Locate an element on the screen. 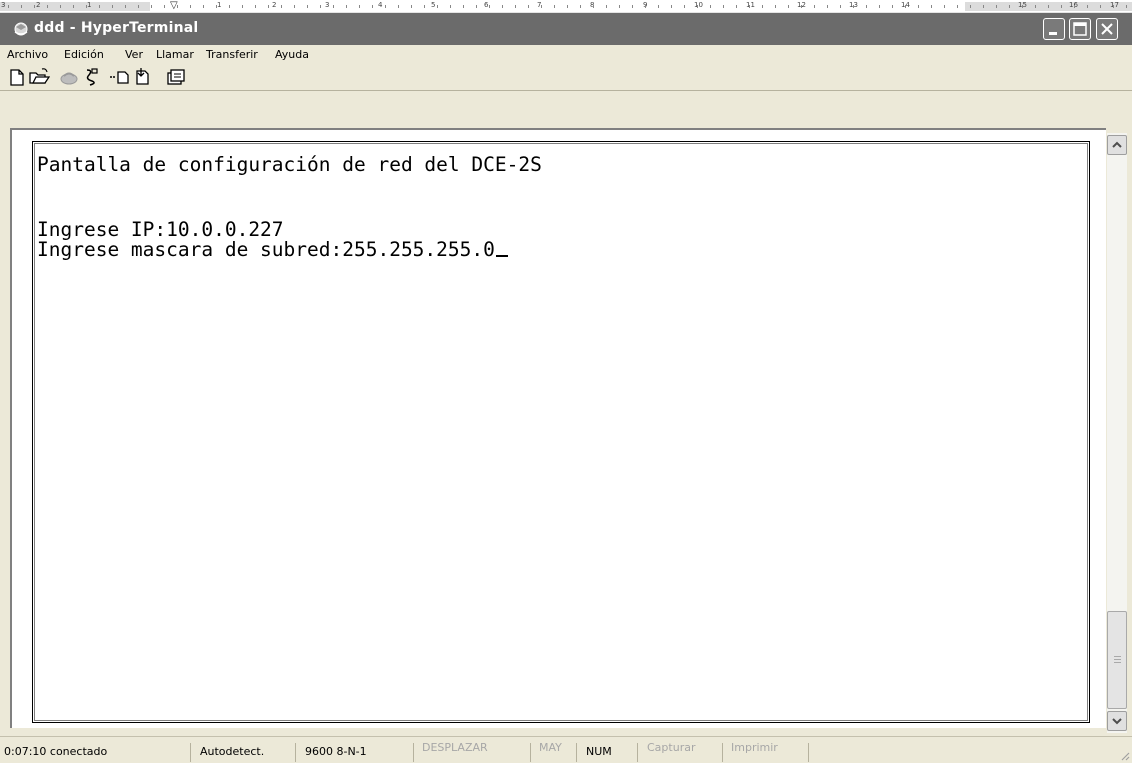 The width and height of the screenshot is (1132, 763). menu-transferir: Transferir is located at coordinates (232, 54).